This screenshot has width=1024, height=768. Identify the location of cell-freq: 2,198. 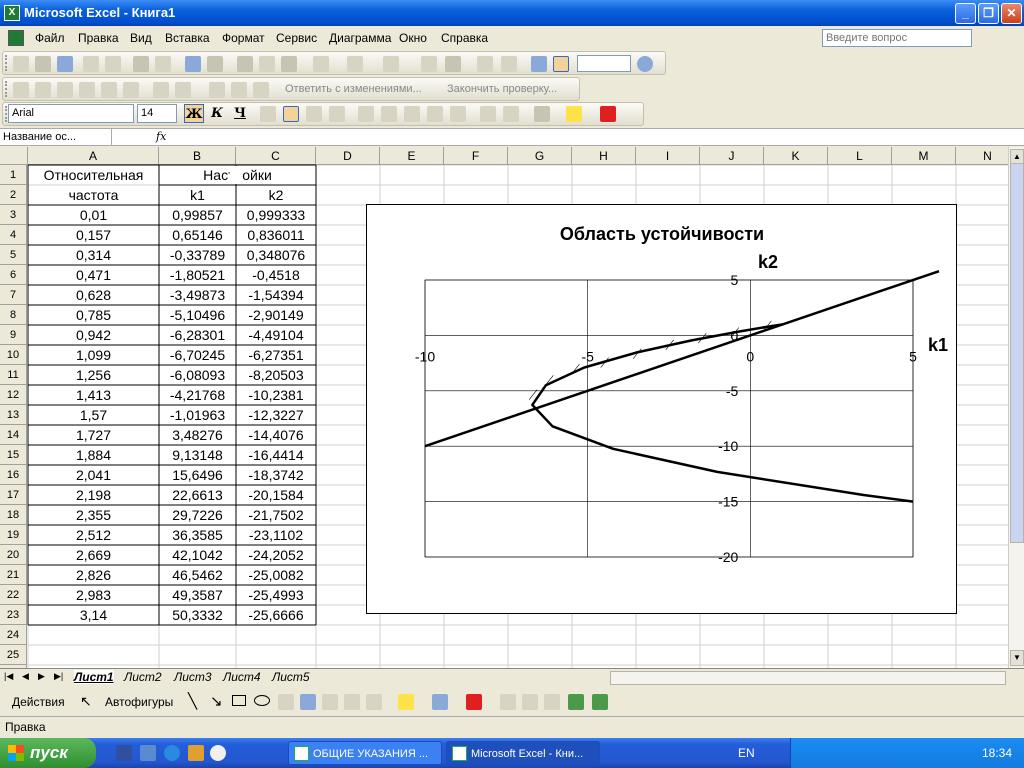
(93, 495).